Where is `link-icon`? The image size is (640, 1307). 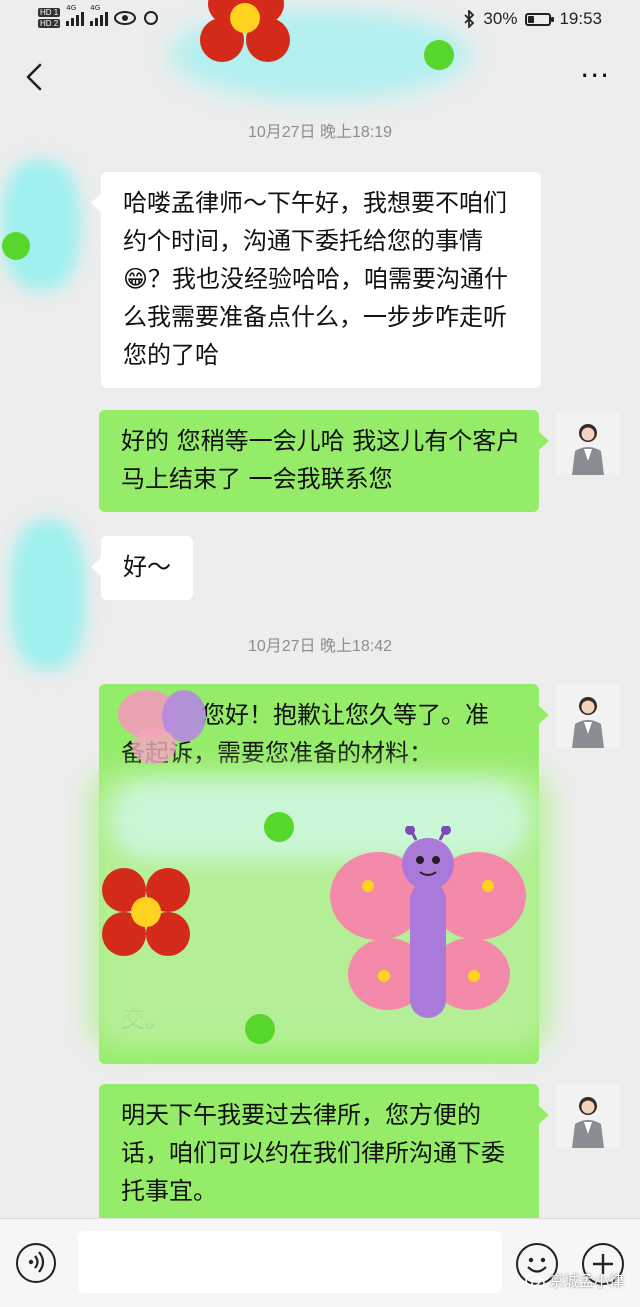 link-icon is located at coordinates (151, 18).